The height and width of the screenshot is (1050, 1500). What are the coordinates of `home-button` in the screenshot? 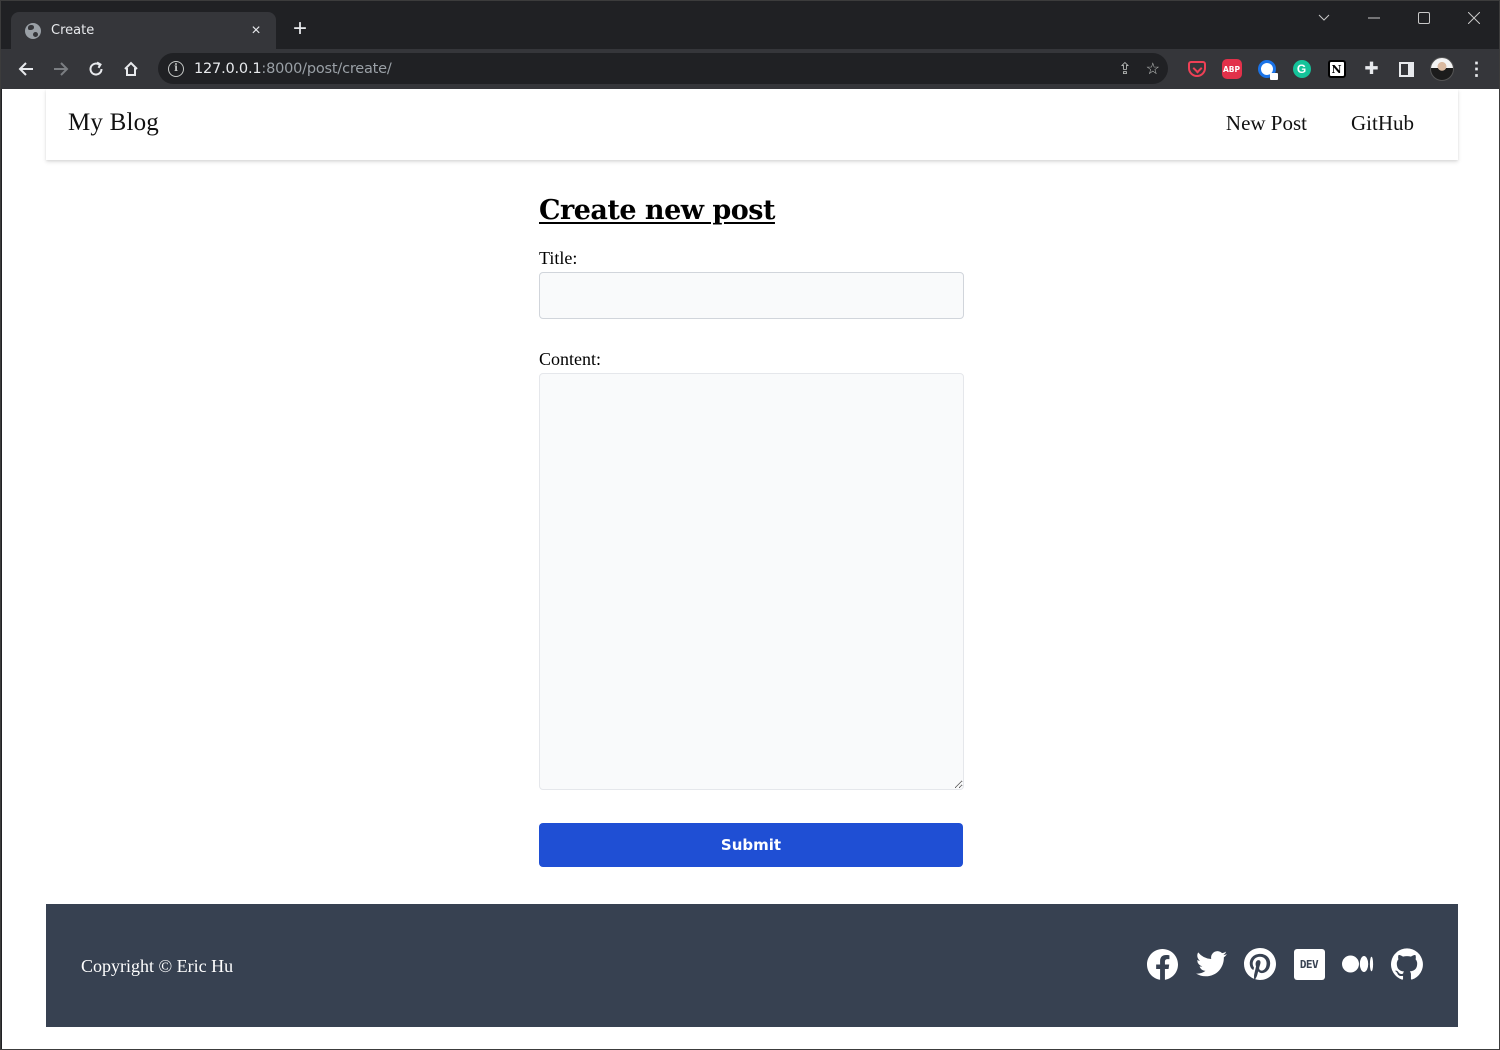 It's located at (131, 69).